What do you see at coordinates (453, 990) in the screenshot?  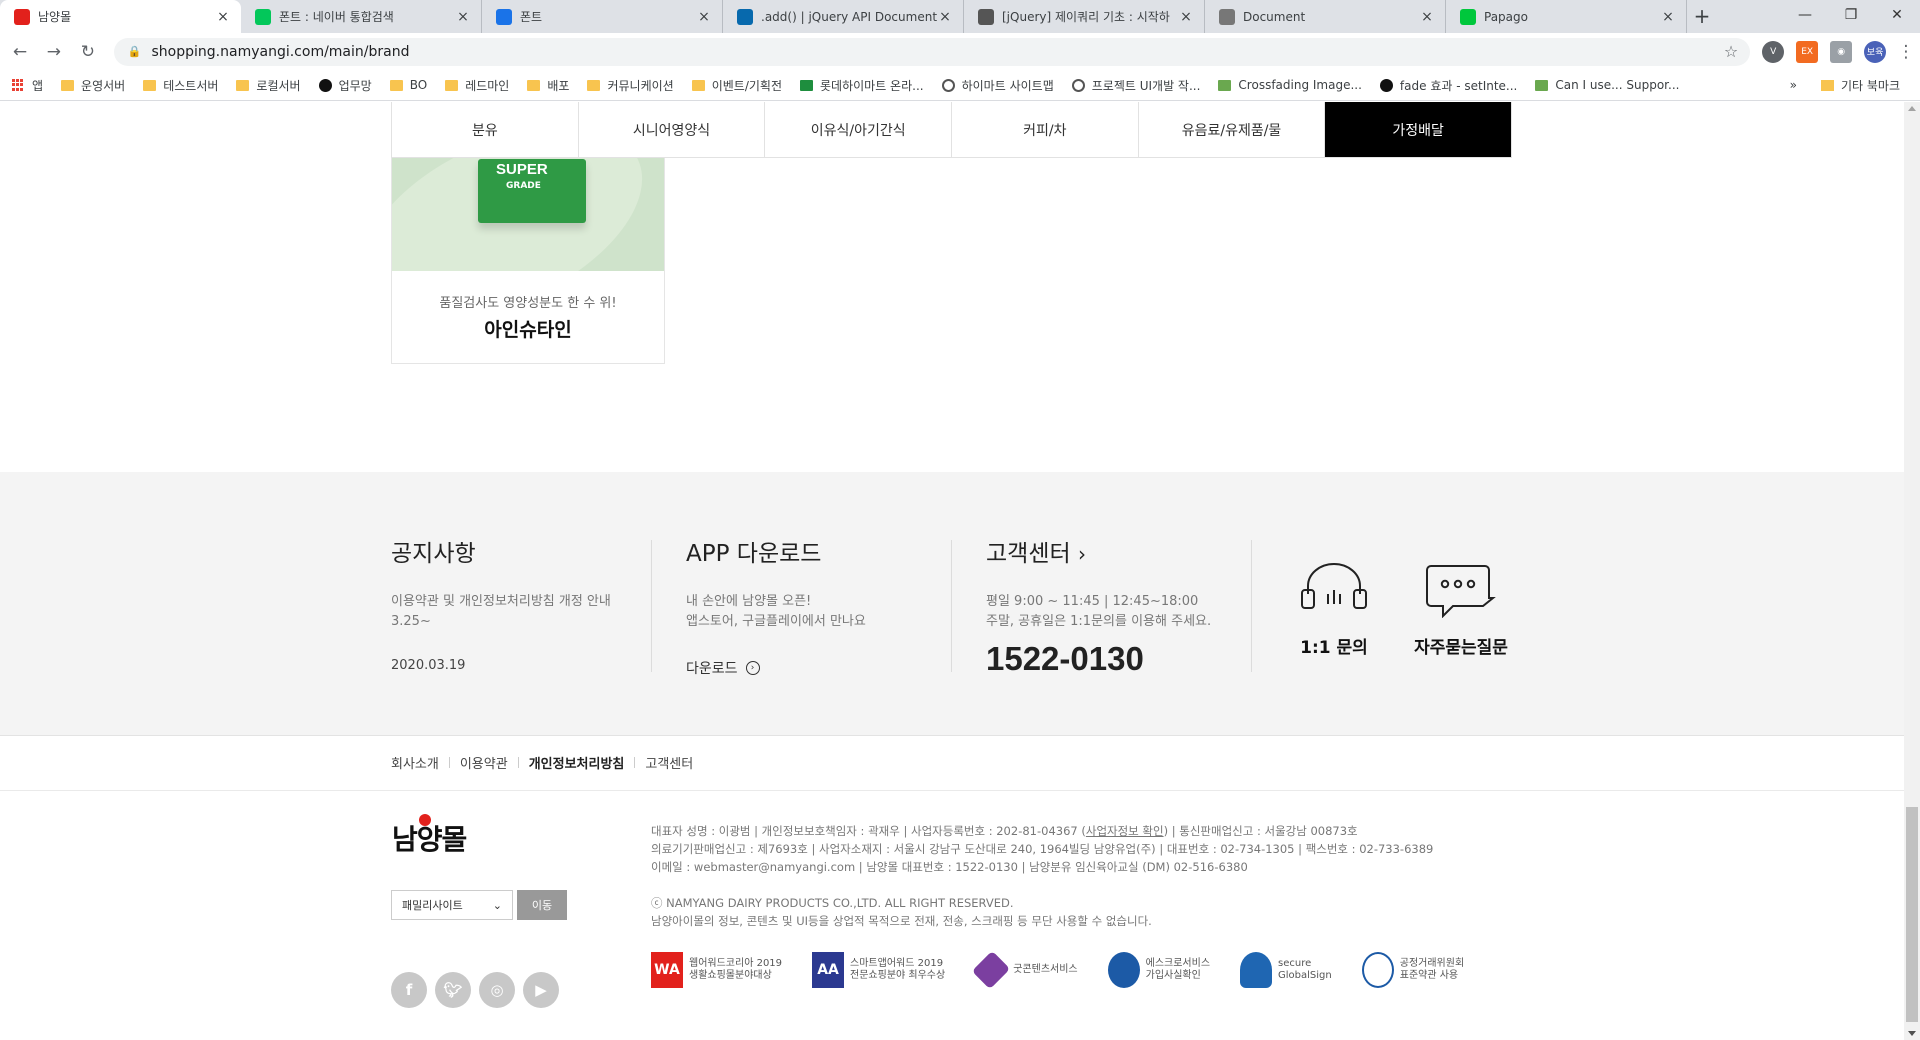 I see `twitter-icon: 🐦︎` at bounding box center [453, 990].